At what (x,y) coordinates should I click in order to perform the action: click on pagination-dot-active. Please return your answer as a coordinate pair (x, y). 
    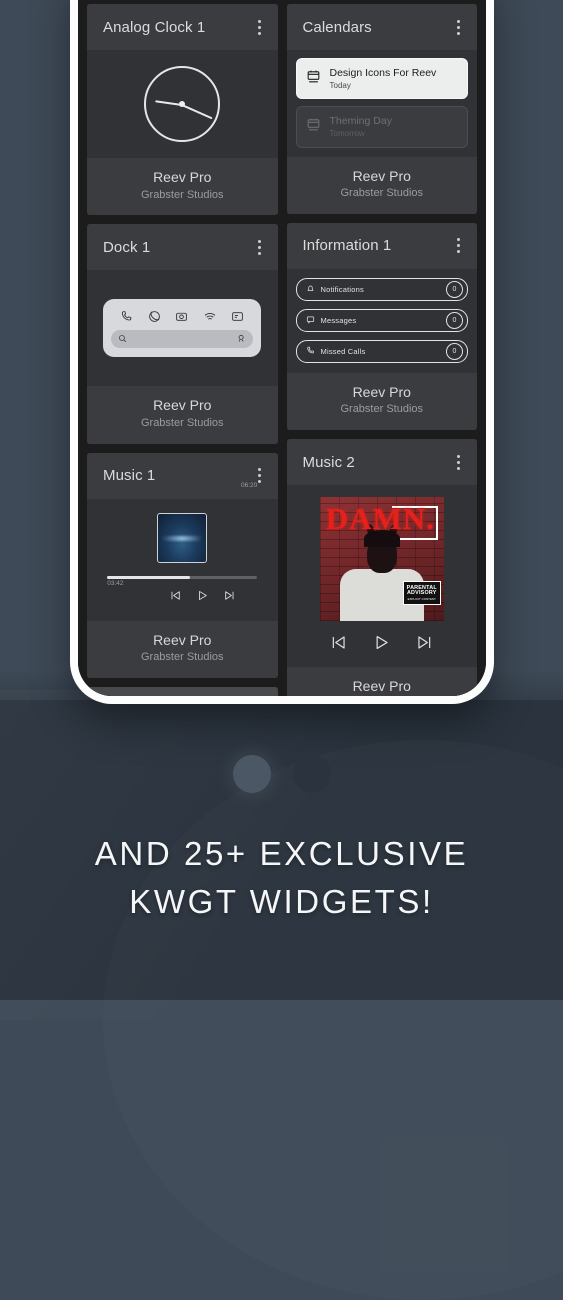
    Looking at the image, I should click on (251, 774).